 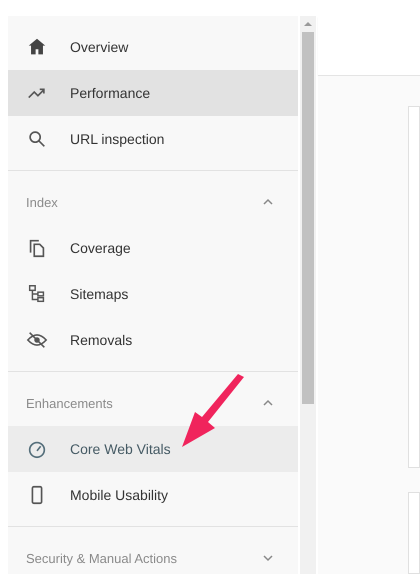 What do you see at coordinates (153, 294) in the screenshot?
I see `sidebar-item: Sitemaps` at bounding box center [153, 294].